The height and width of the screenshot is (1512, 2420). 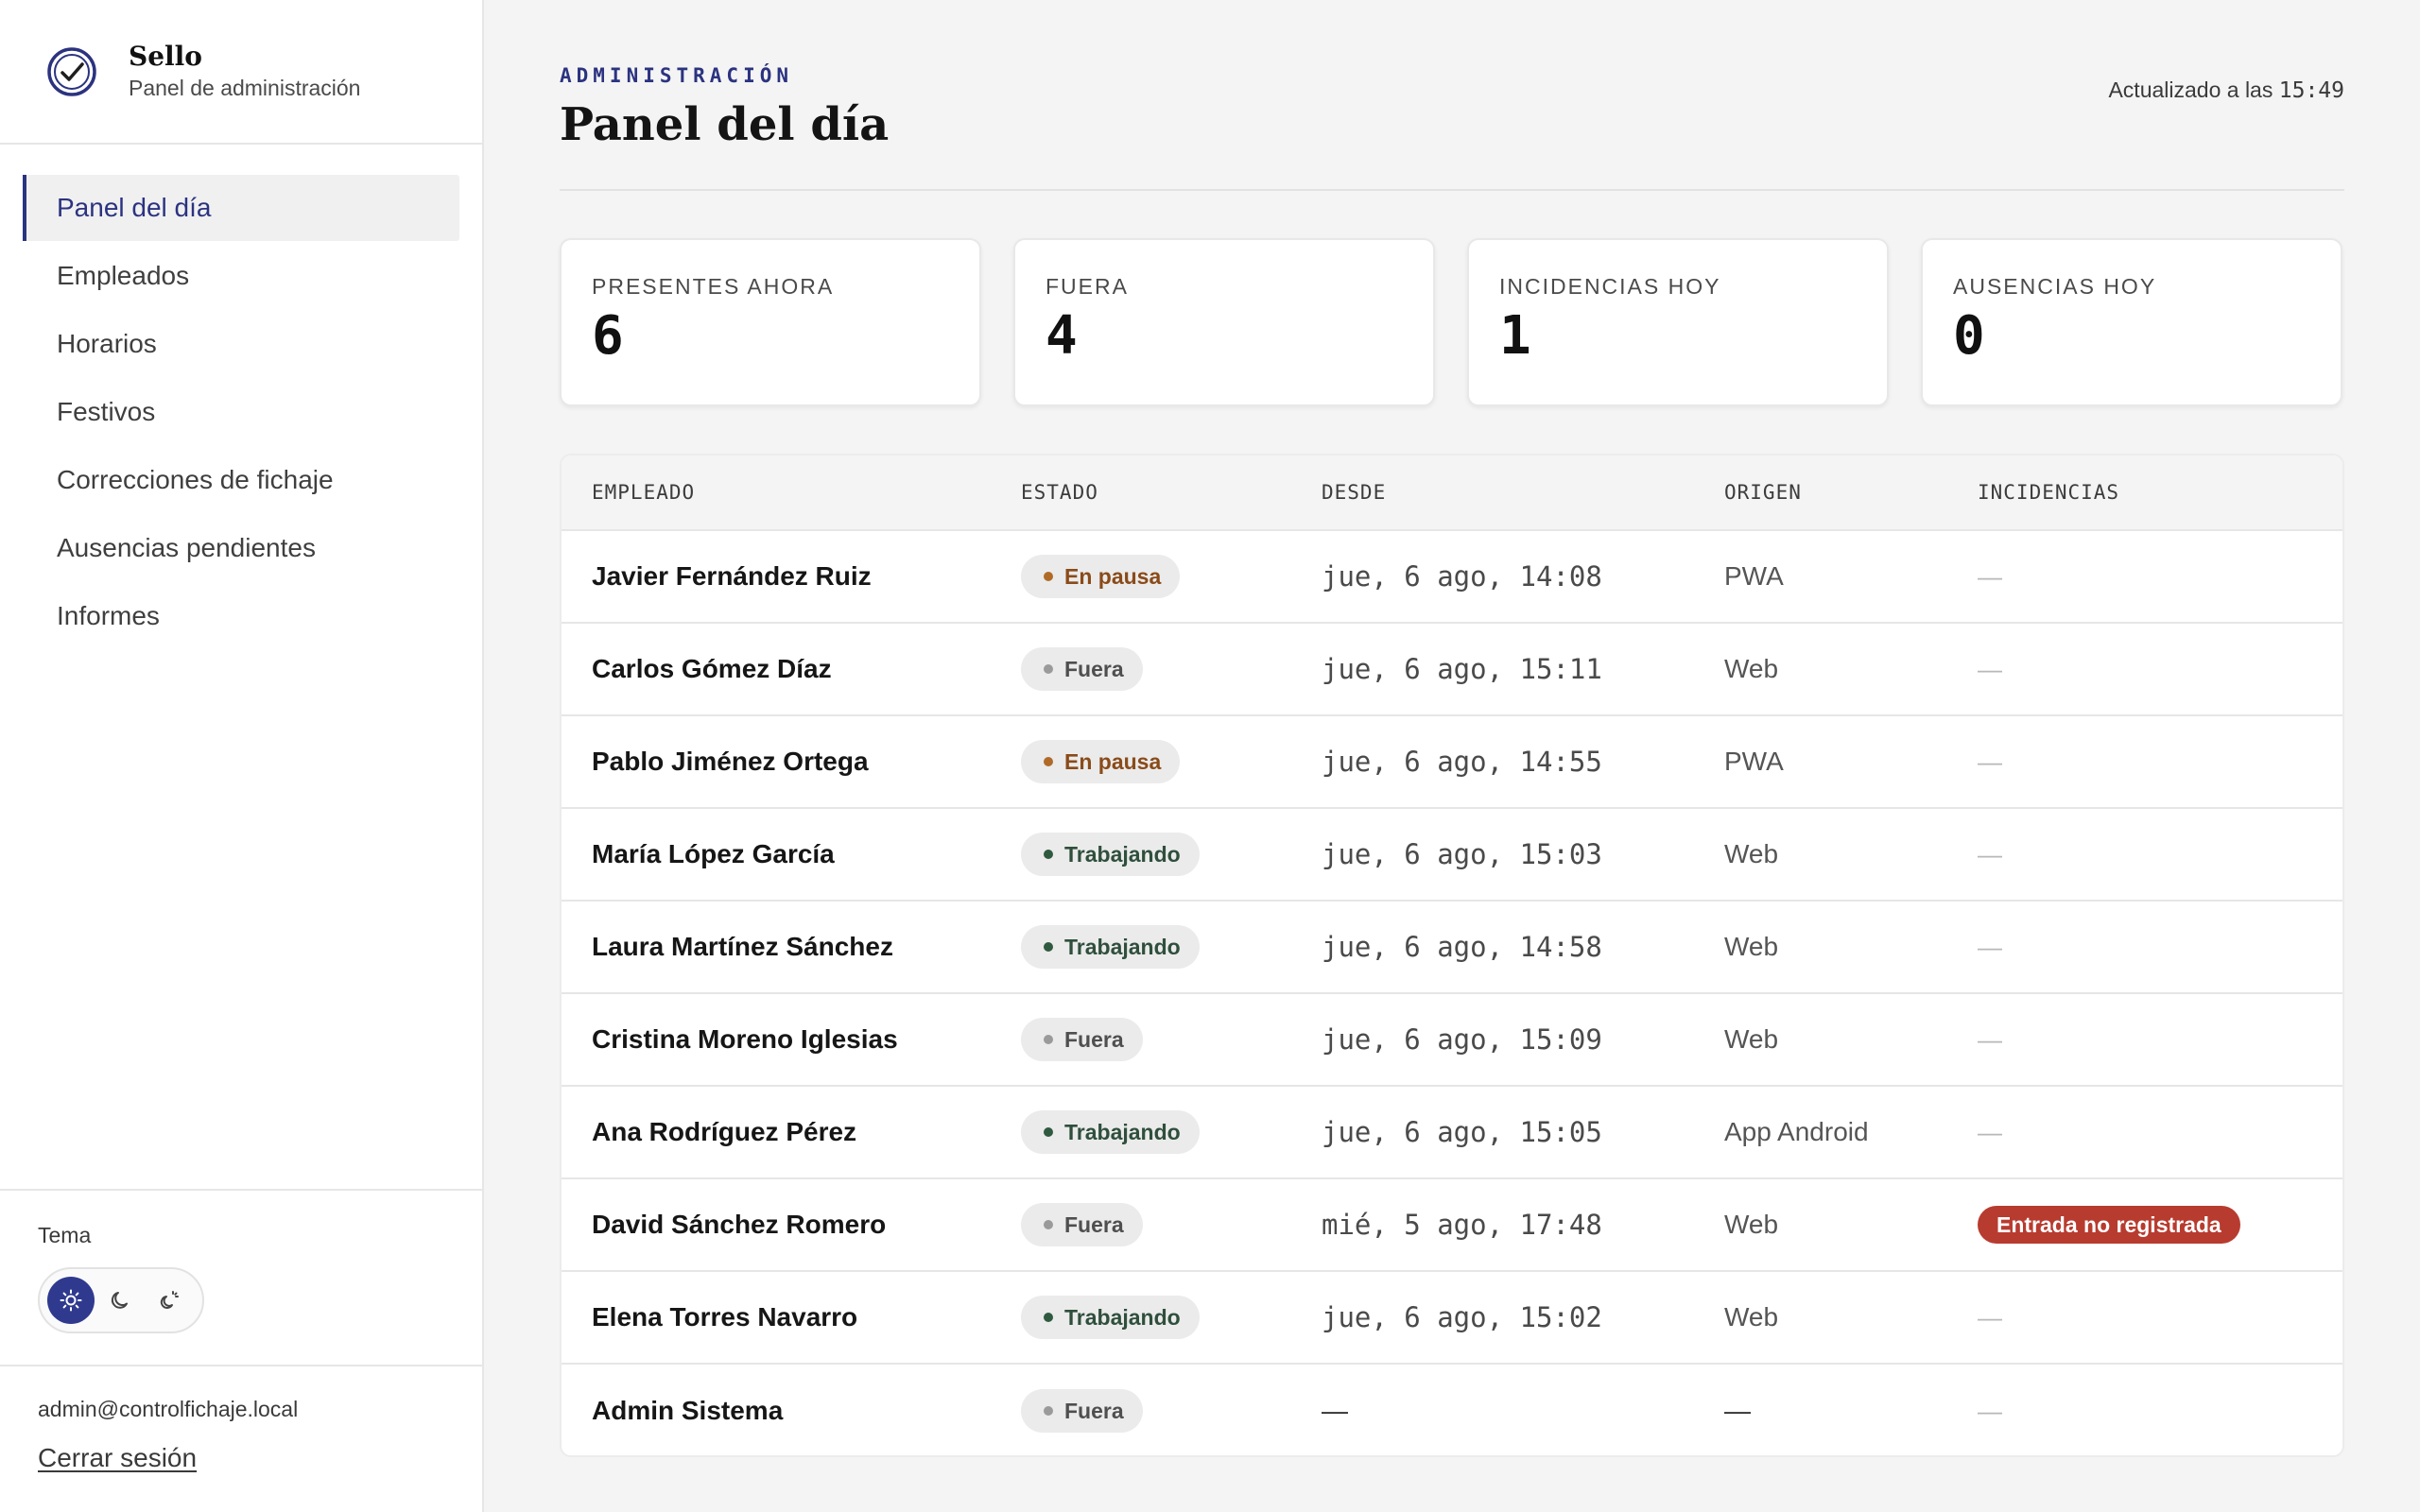 I want to click on sun-icon, so click(x=71, y=1300).